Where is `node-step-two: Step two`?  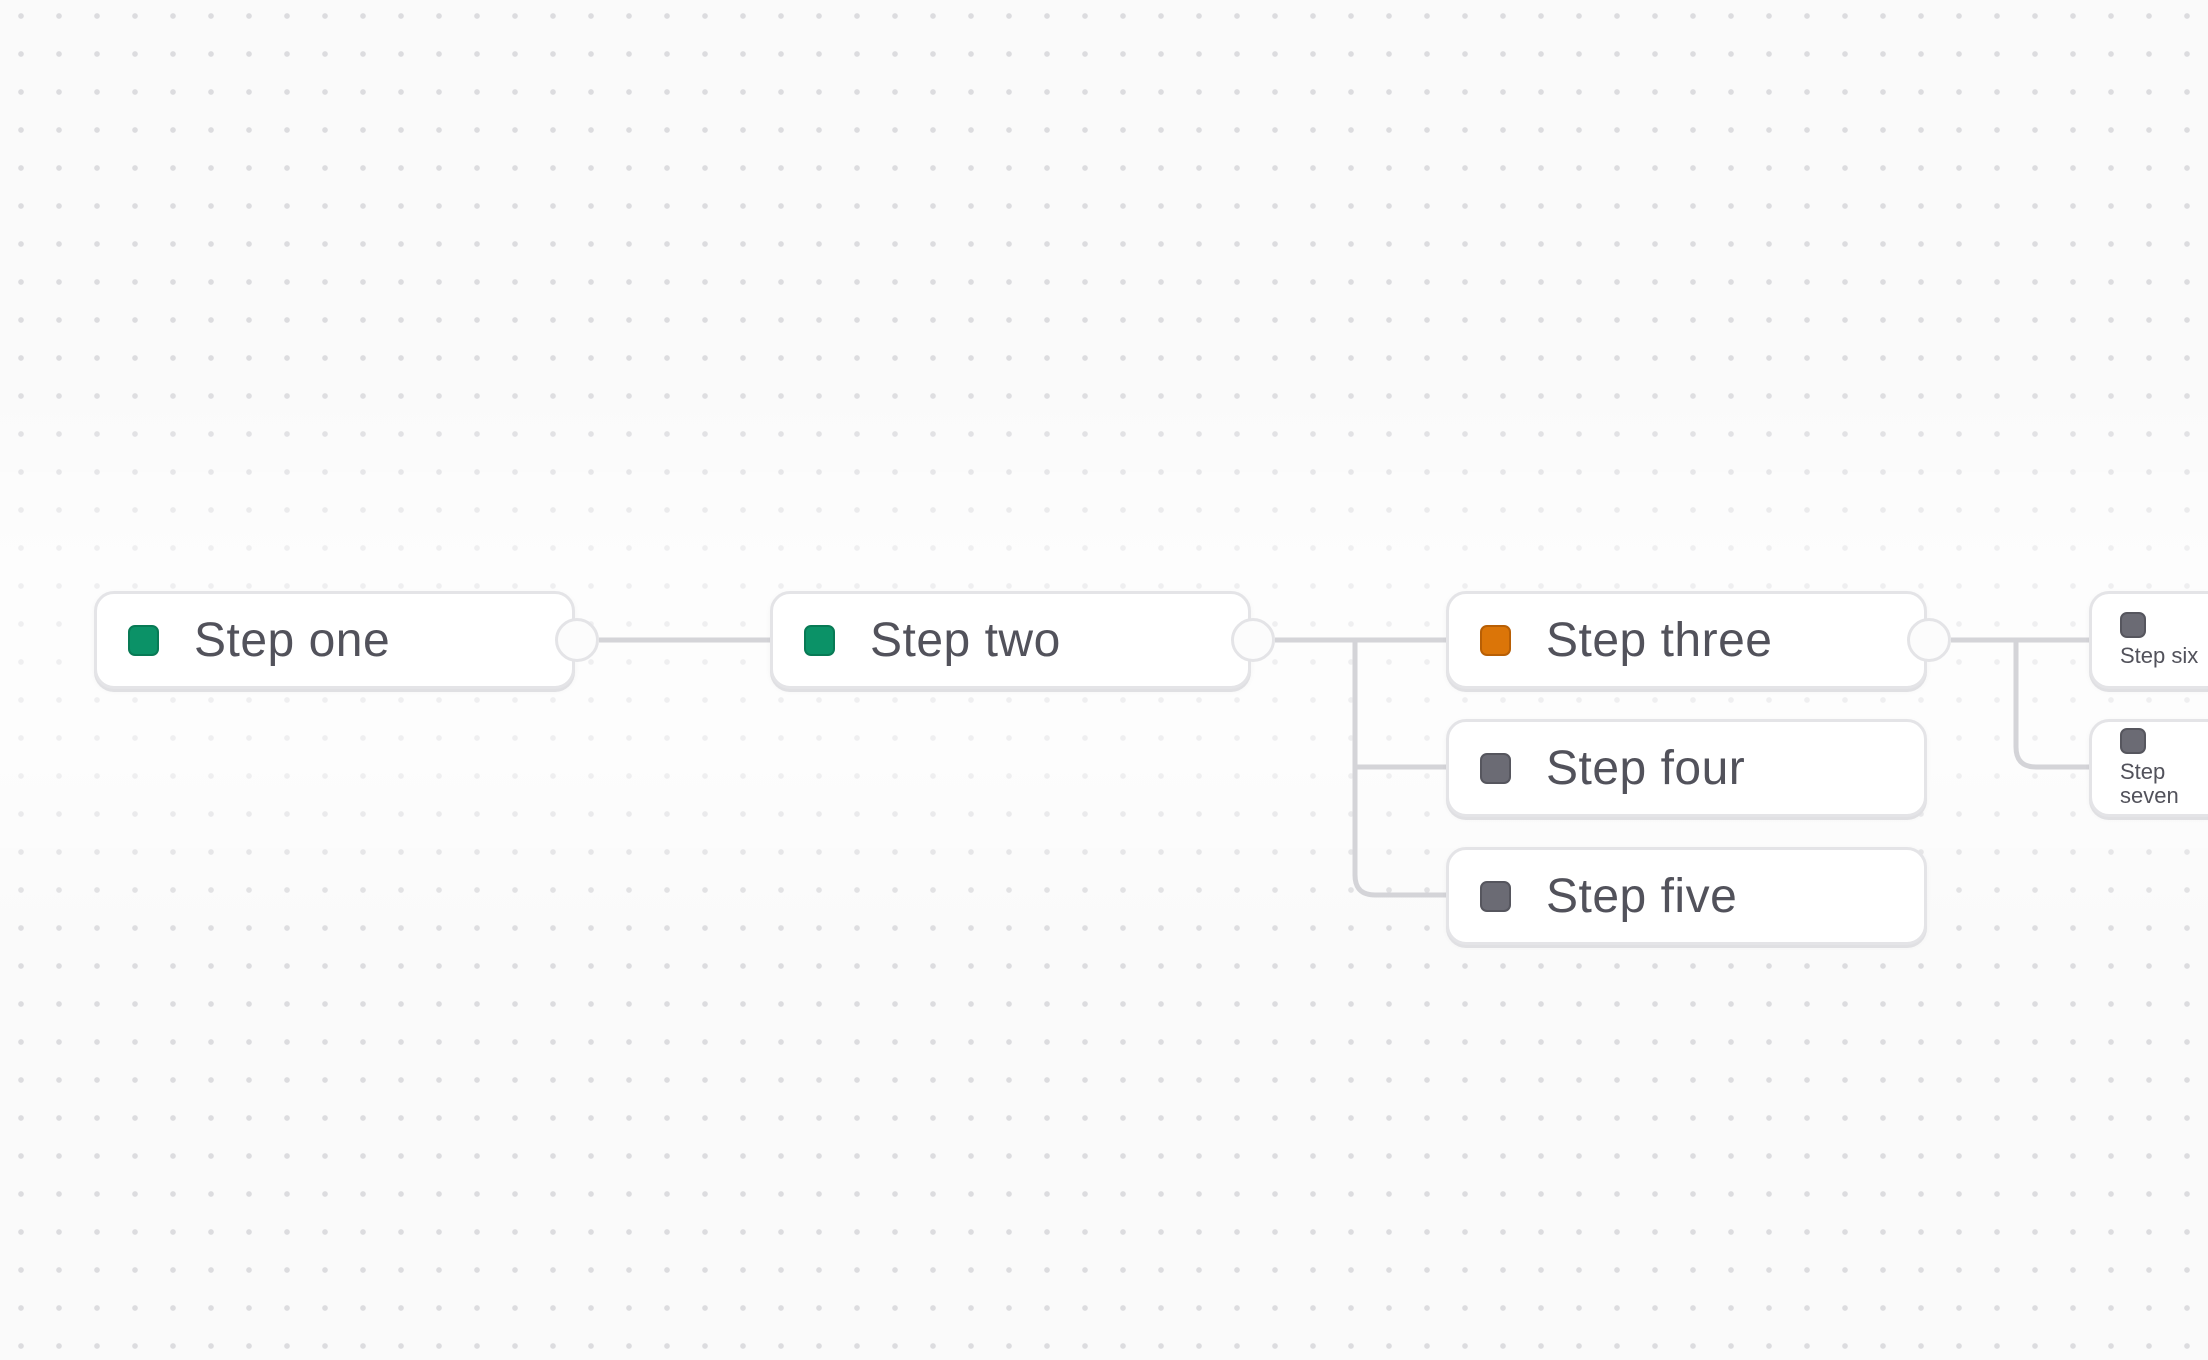
node-step-two: Step two is located at coordinates (1010, 640).